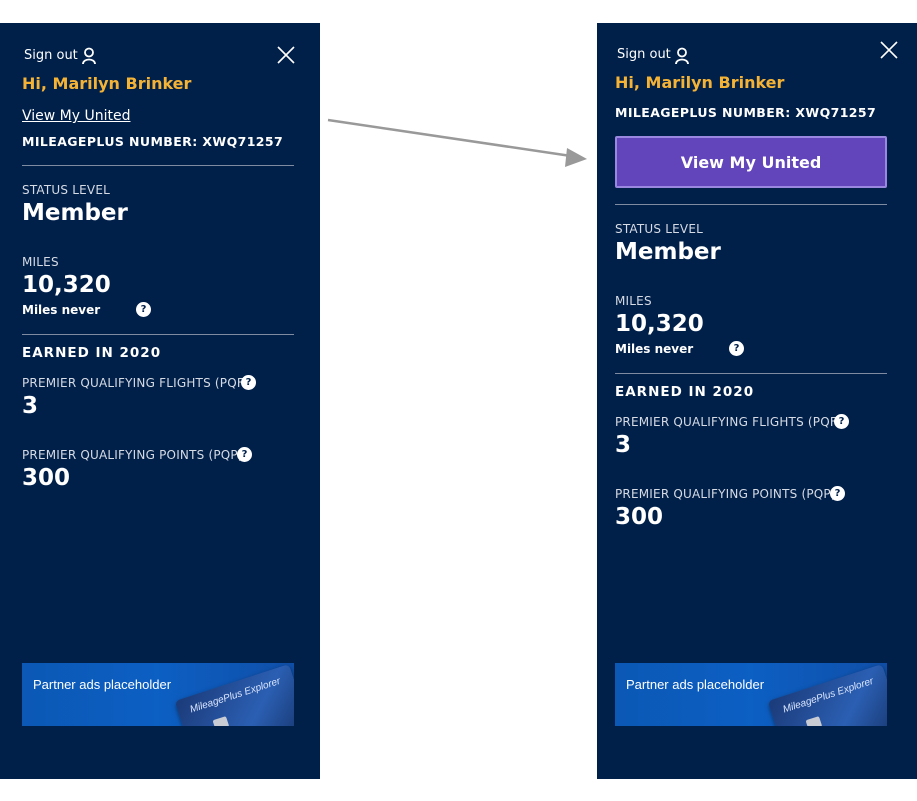 This screenshot has height=801, width=917. Describe the element at coordinates (457, 142) in the screenshot. I see `arrow-right-icon` at that location.